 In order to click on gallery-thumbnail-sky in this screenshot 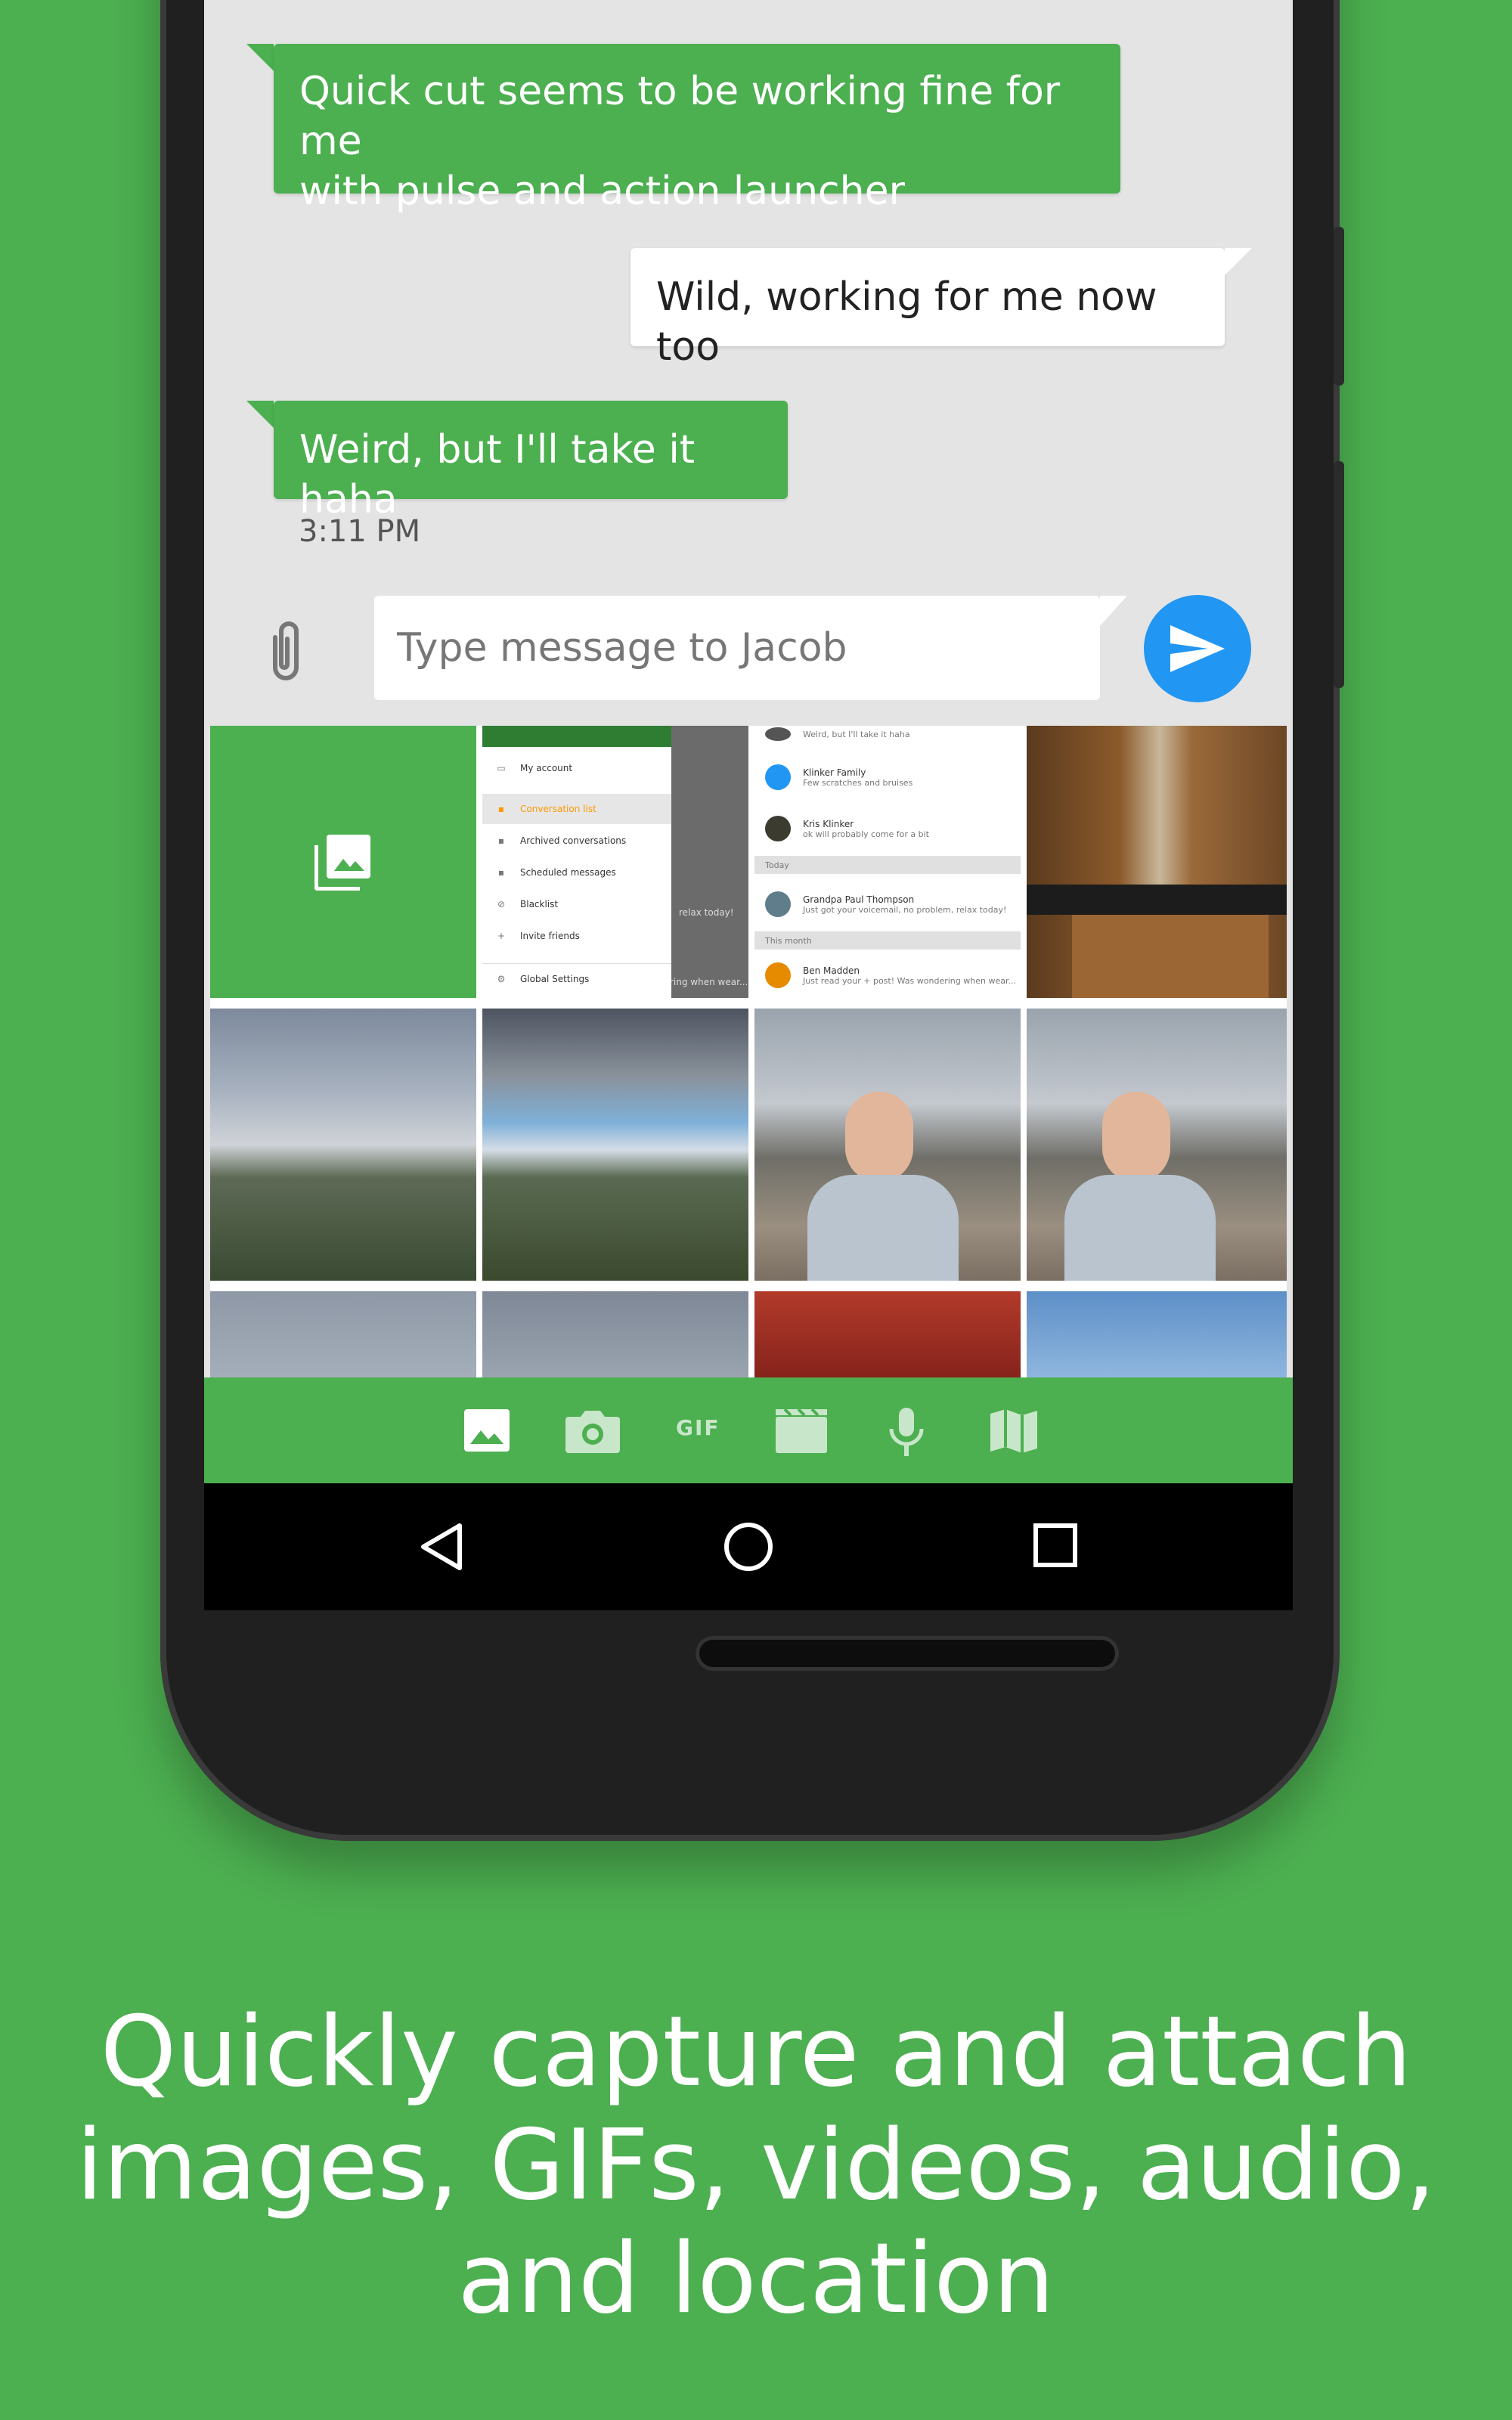, I will do `click(343, 1334)`.